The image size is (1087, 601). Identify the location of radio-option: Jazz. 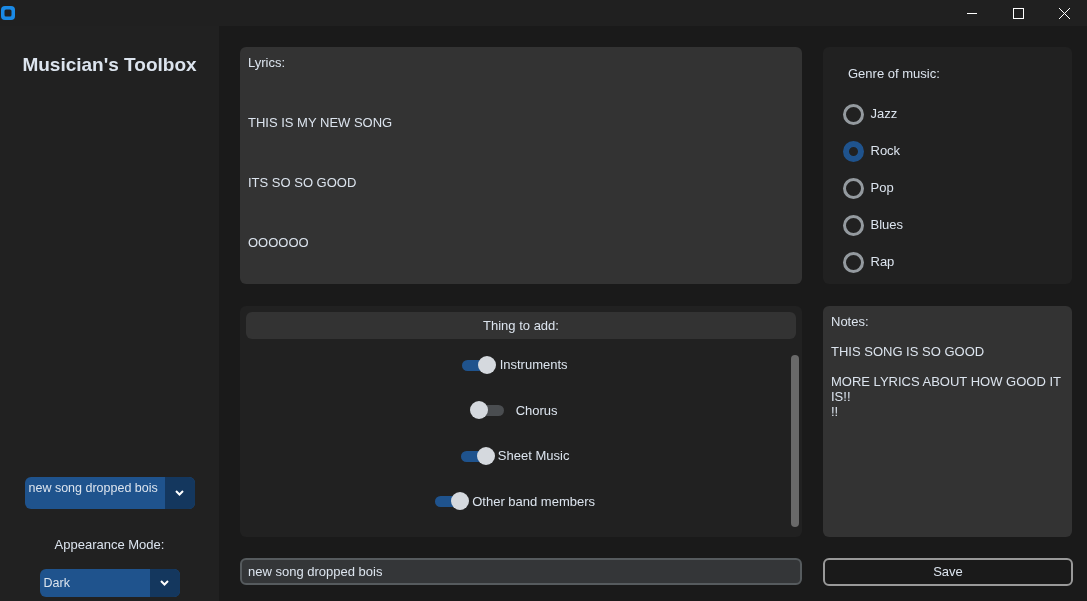
(957, 114).